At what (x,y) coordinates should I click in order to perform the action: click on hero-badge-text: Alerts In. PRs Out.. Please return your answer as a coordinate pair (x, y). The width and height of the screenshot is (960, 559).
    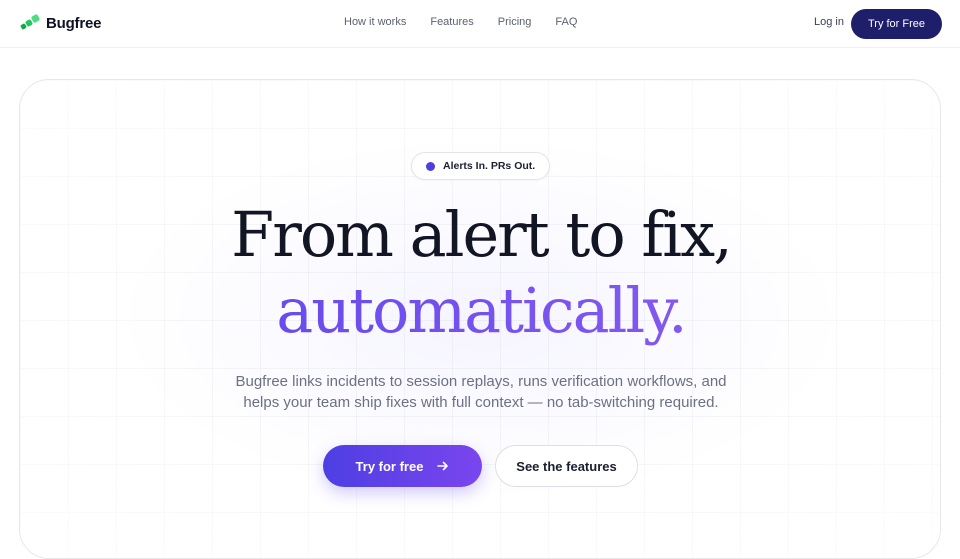
    Looking at the image, I should click on (489, 166).